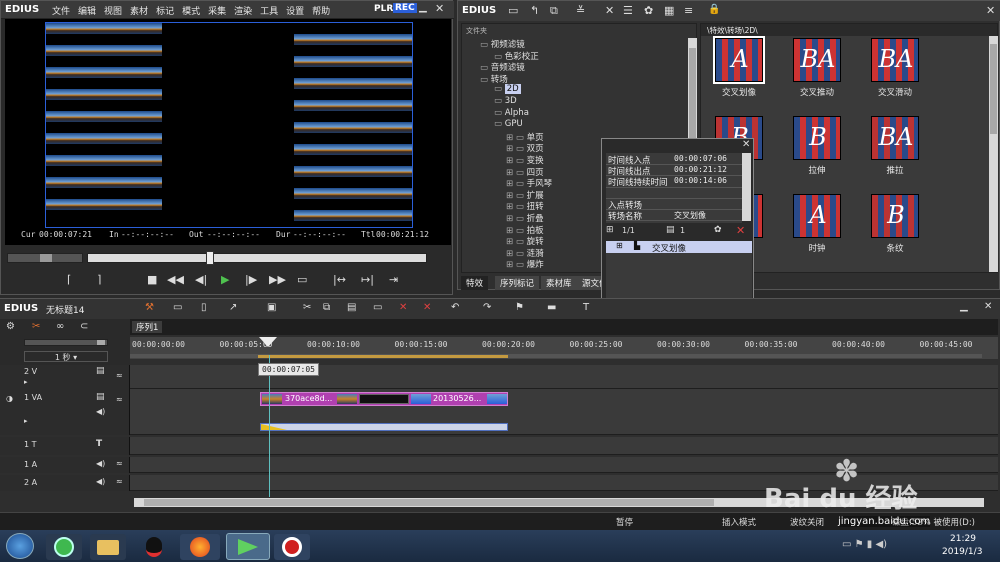 This screenshot has width=1000, height=562. What do you see at coordinates (525, 264) in the screenshot?
I see `tree-item: ⊞ ▭ 爆炸` at bounding box center [525, 264].